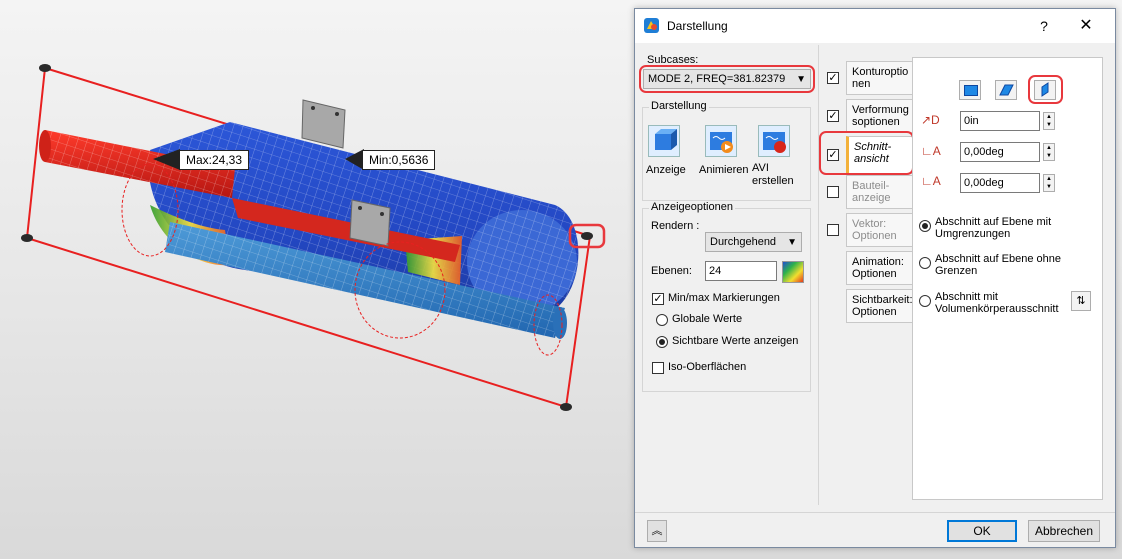 The image size is (1122, 559). Describe the element at coordinates (774, 141) in the screenshot. I see `avi-icon` at that location.